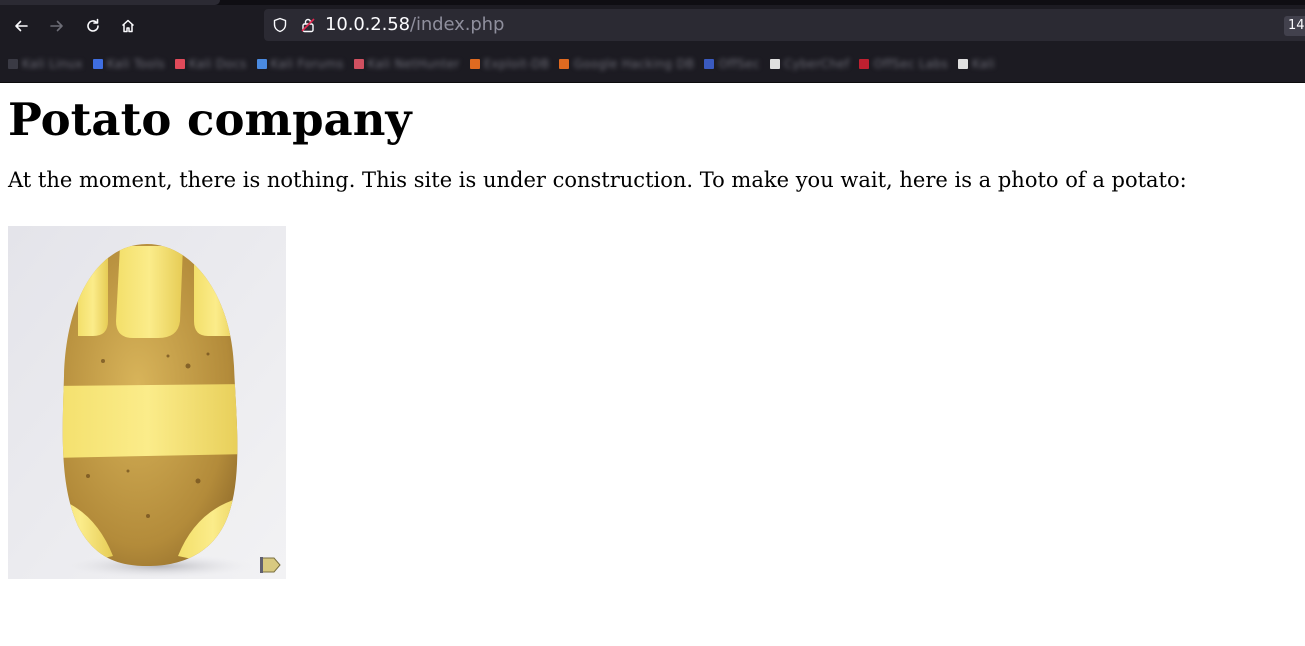  What do you see at coordinates (634, 64) in the screenshot?
I see `bookmark-label: Google Hacking DB` at bounding box center [634, 64].